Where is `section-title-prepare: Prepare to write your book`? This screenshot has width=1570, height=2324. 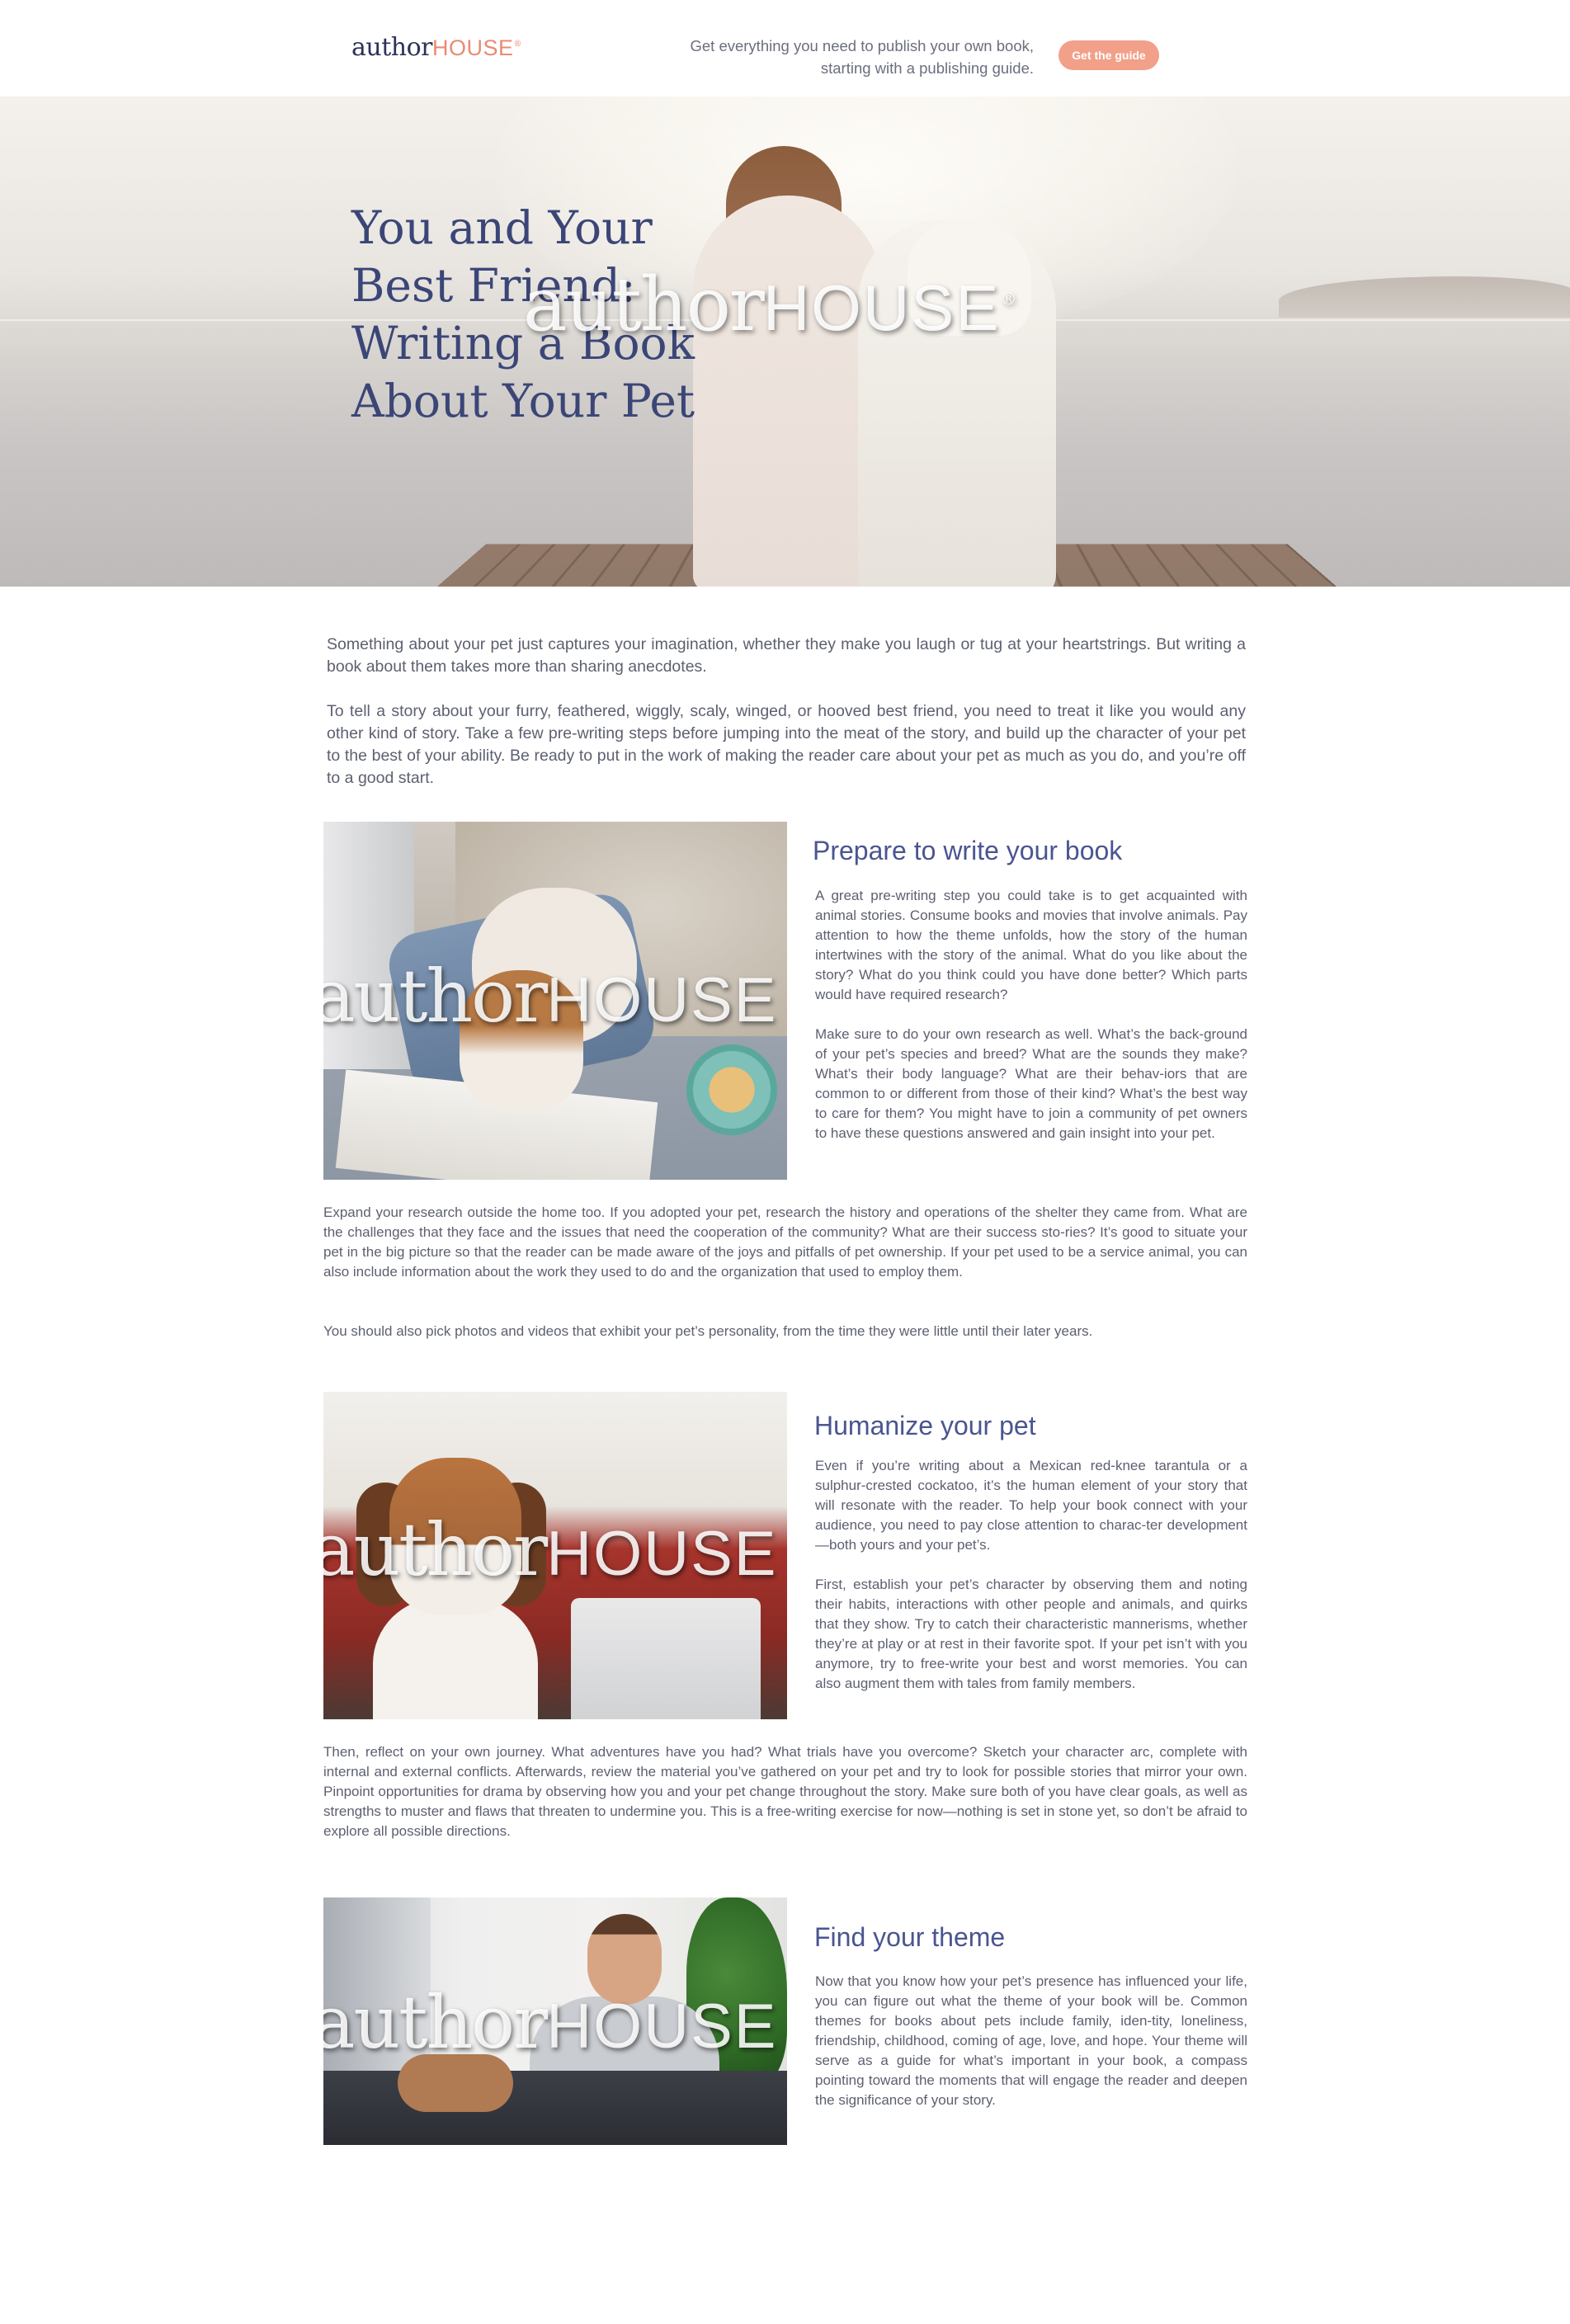
section-title-prepare: Prepare to write your book is located at coordinates (968, 850).